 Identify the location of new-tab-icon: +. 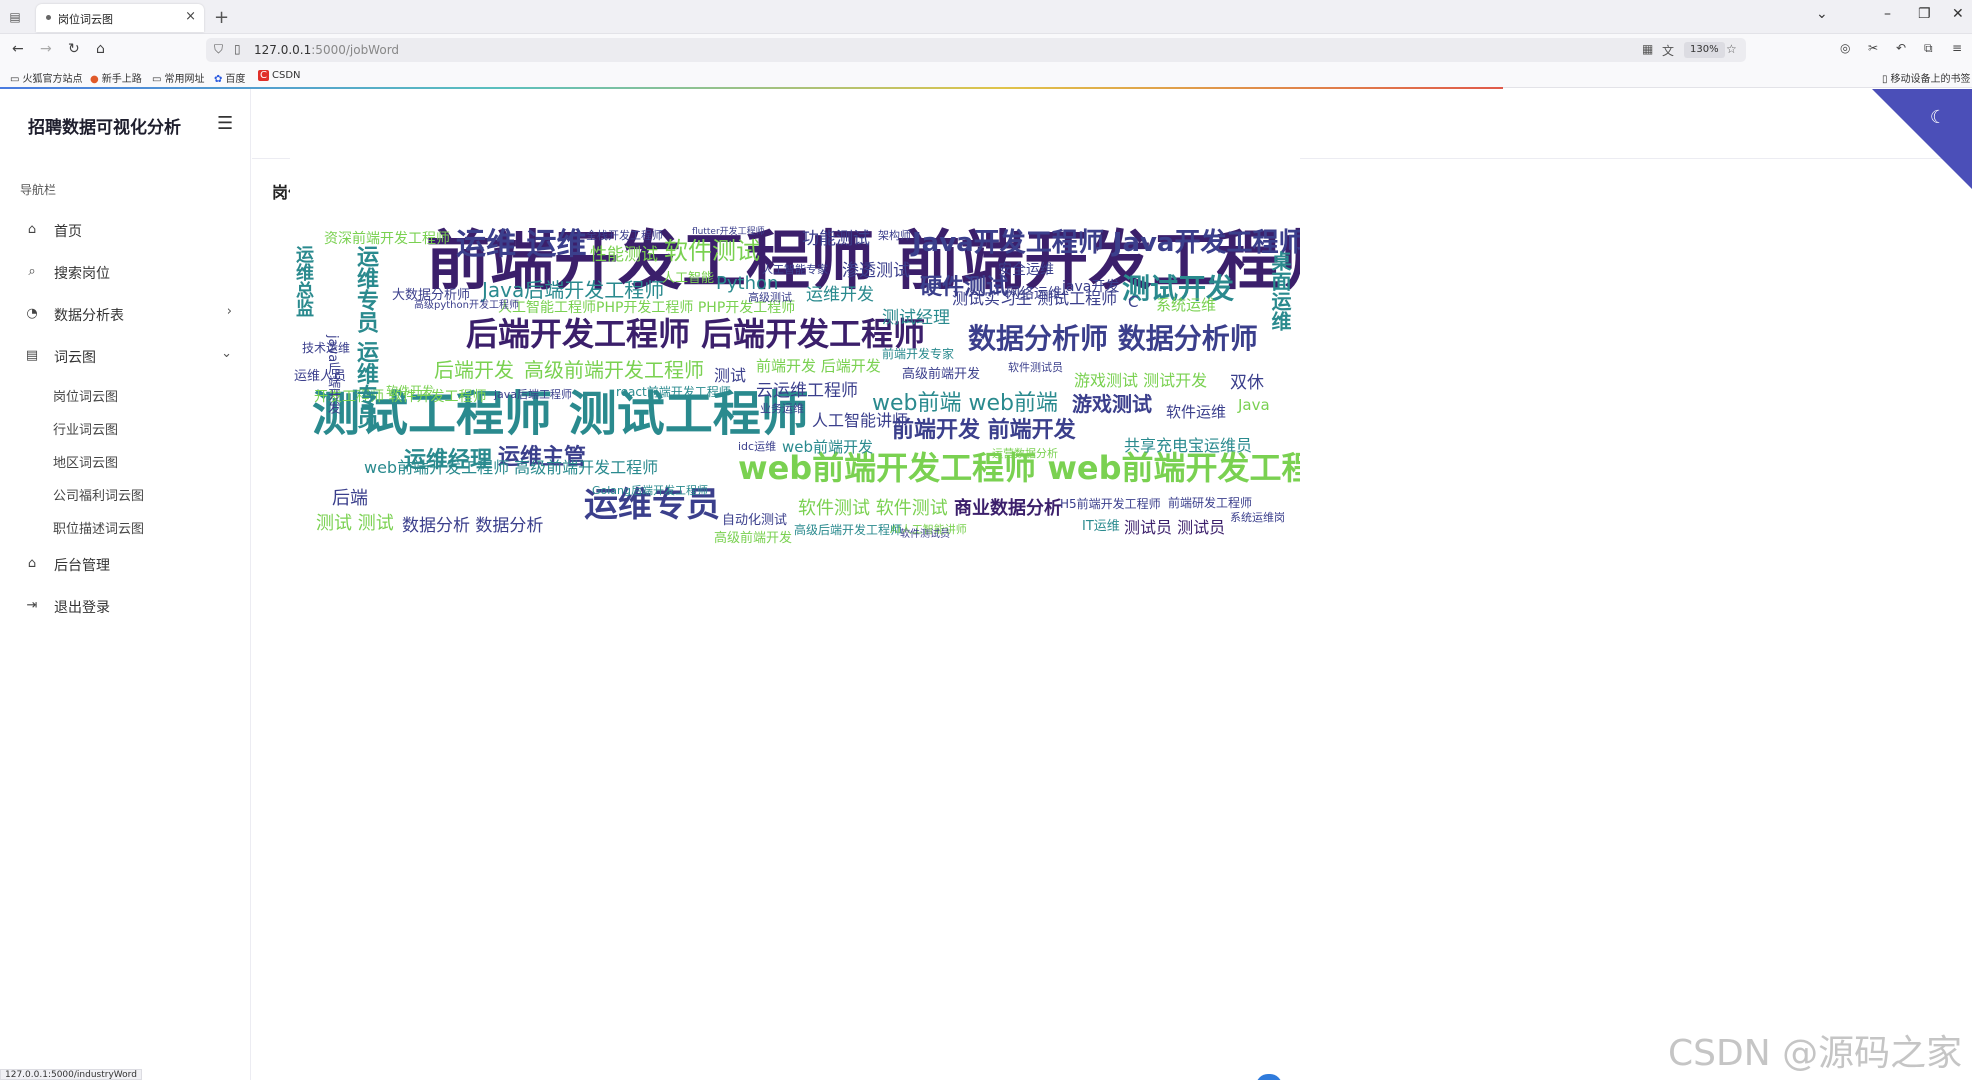
(221, 17).